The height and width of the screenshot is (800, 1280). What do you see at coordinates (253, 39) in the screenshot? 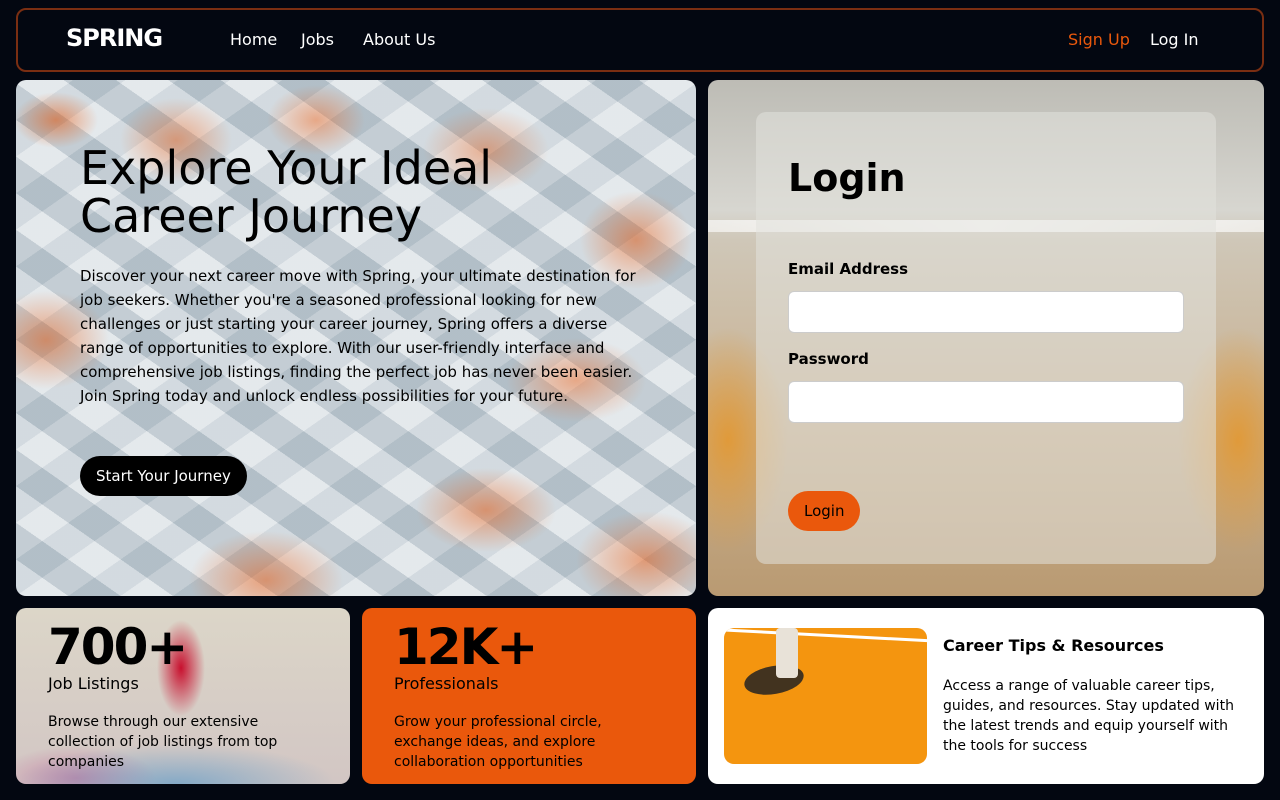
I see `nav-link-home: Home` at bounding box center [253, 39].